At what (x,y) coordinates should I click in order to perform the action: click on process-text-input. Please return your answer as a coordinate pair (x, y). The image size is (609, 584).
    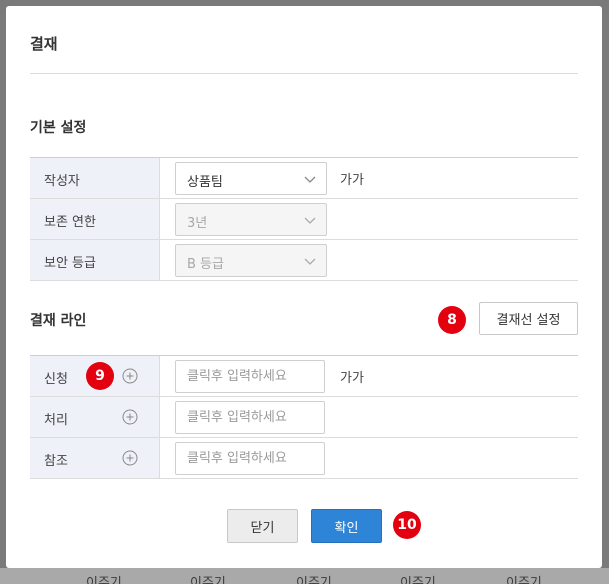
    Looking at the image, I should click on (250, 417).